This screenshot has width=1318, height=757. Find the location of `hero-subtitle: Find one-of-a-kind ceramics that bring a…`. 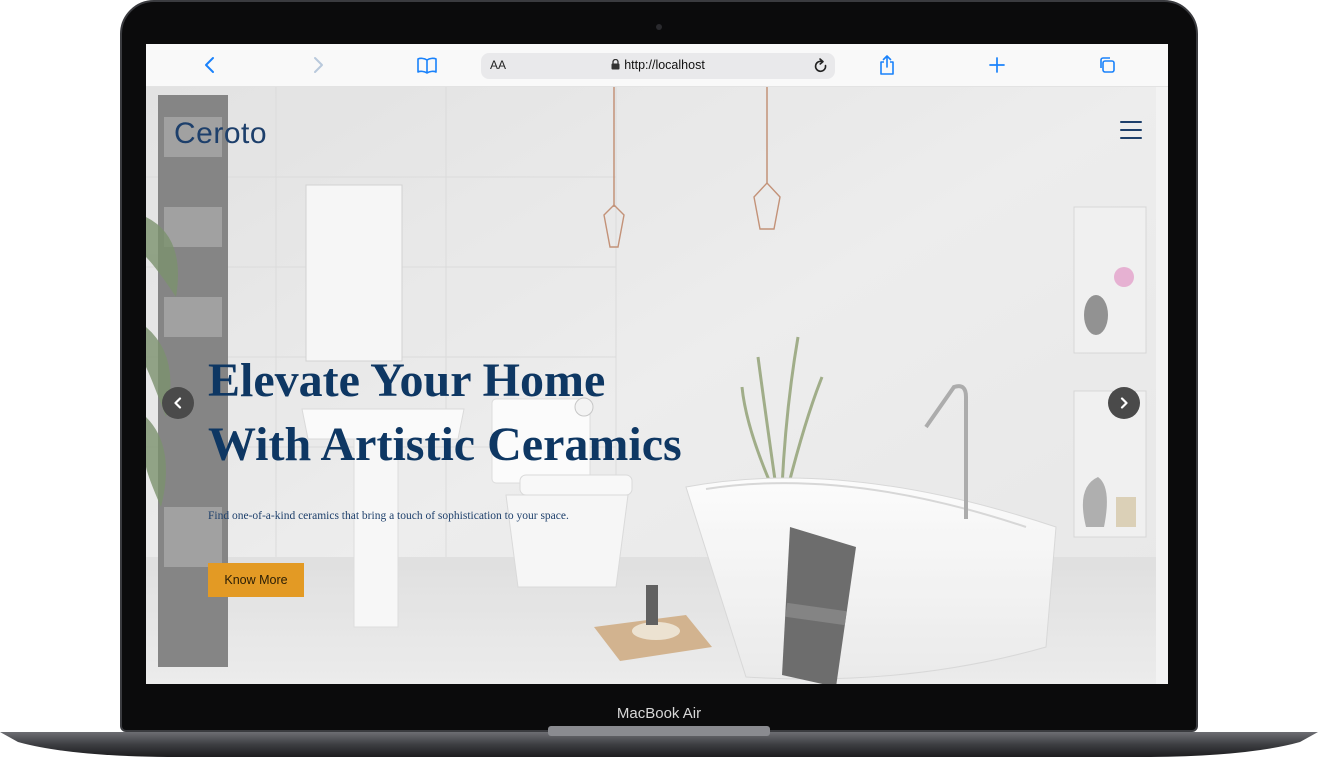

hero-subtitle: Find one-of-a-kind ceramics that bring a… is located at coordinates (388, 516).